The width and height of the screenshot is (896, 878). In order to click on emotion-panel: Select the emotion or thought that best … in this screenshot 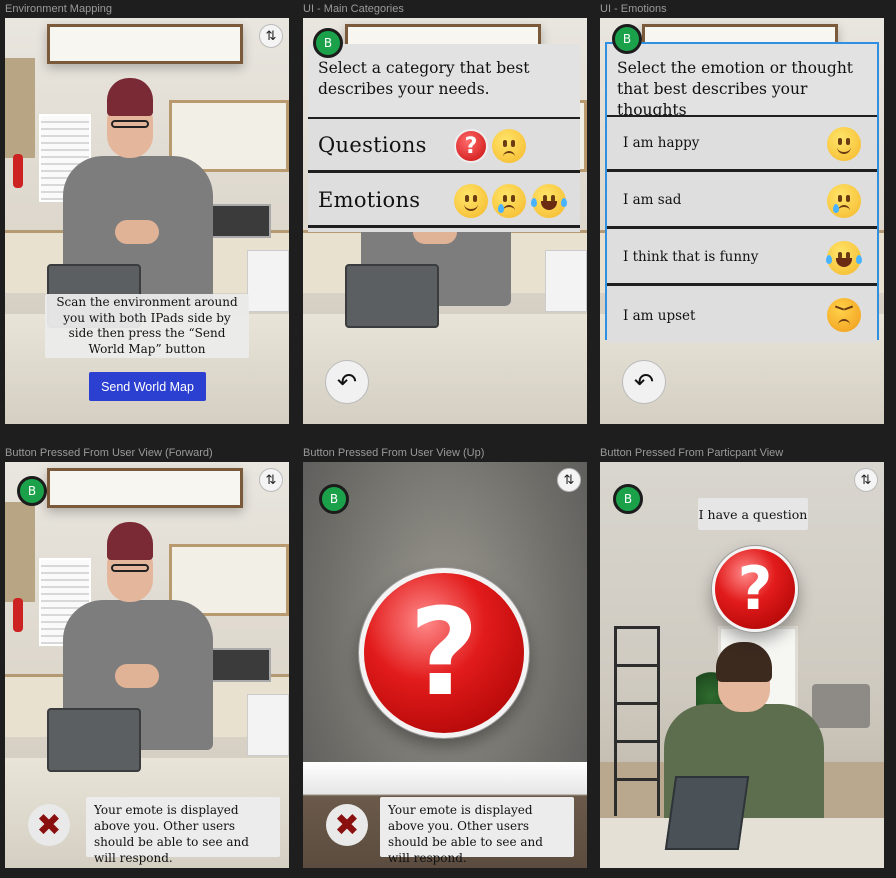, I will do `click(742, 192)`.